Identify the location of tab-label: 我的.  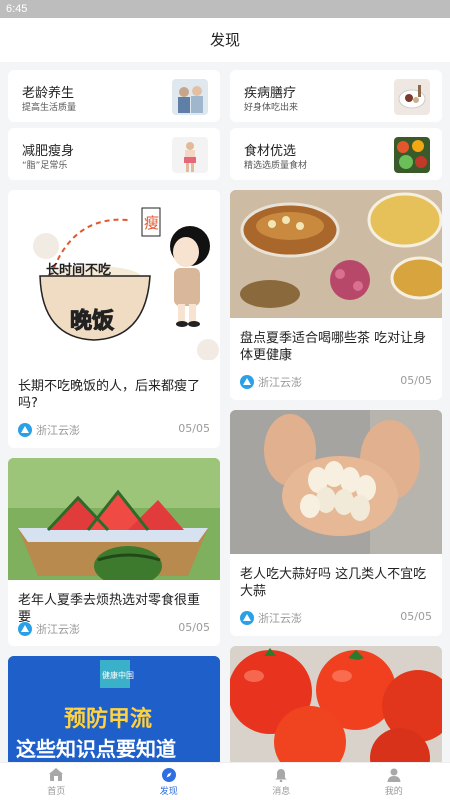
(393, 792).